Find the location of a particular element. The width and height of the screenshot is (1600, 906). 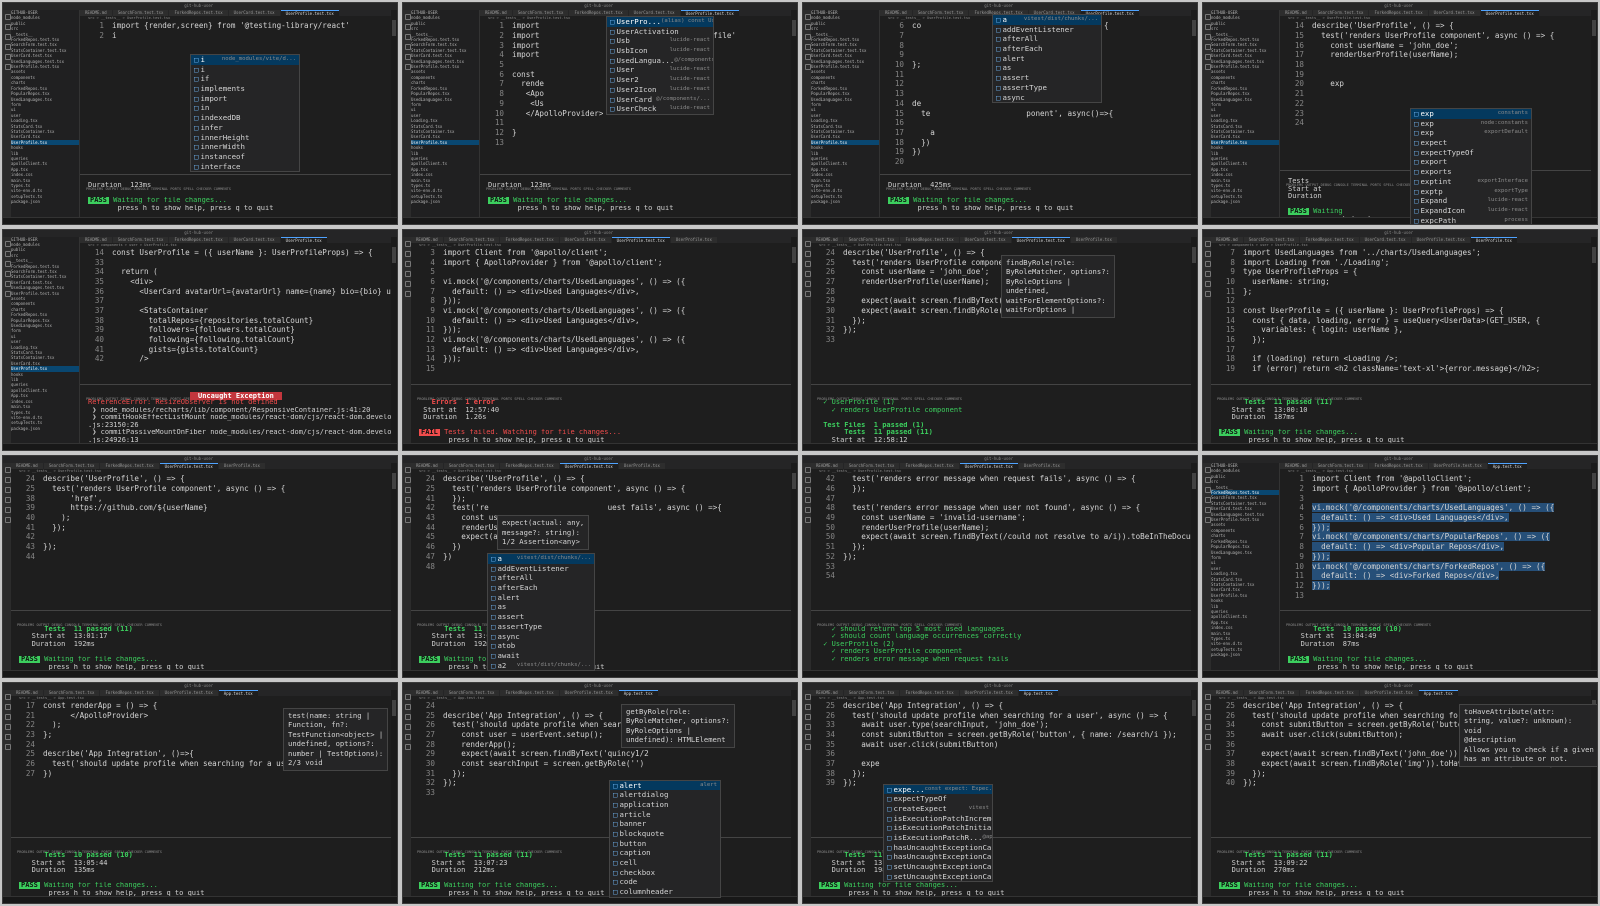

suggestion-item: □ User lucide-react is located at coordinates (660, 70).